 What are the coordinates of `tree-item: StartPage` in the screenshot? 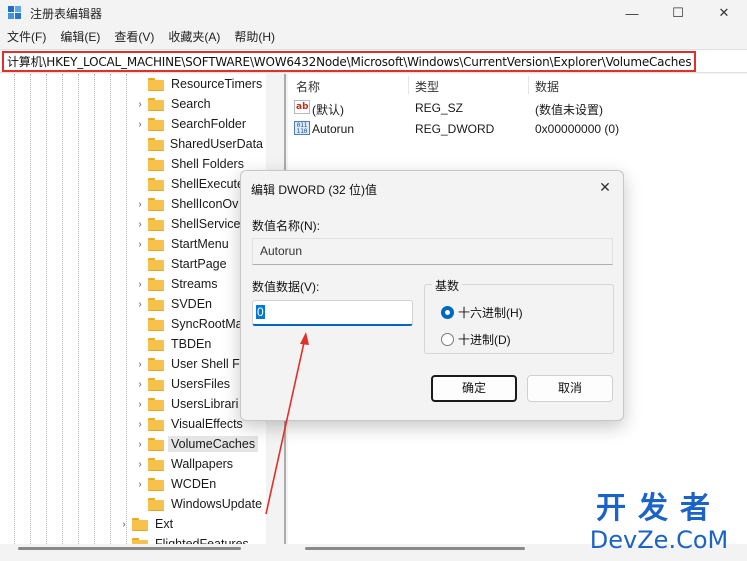 It's located at (133, 264).